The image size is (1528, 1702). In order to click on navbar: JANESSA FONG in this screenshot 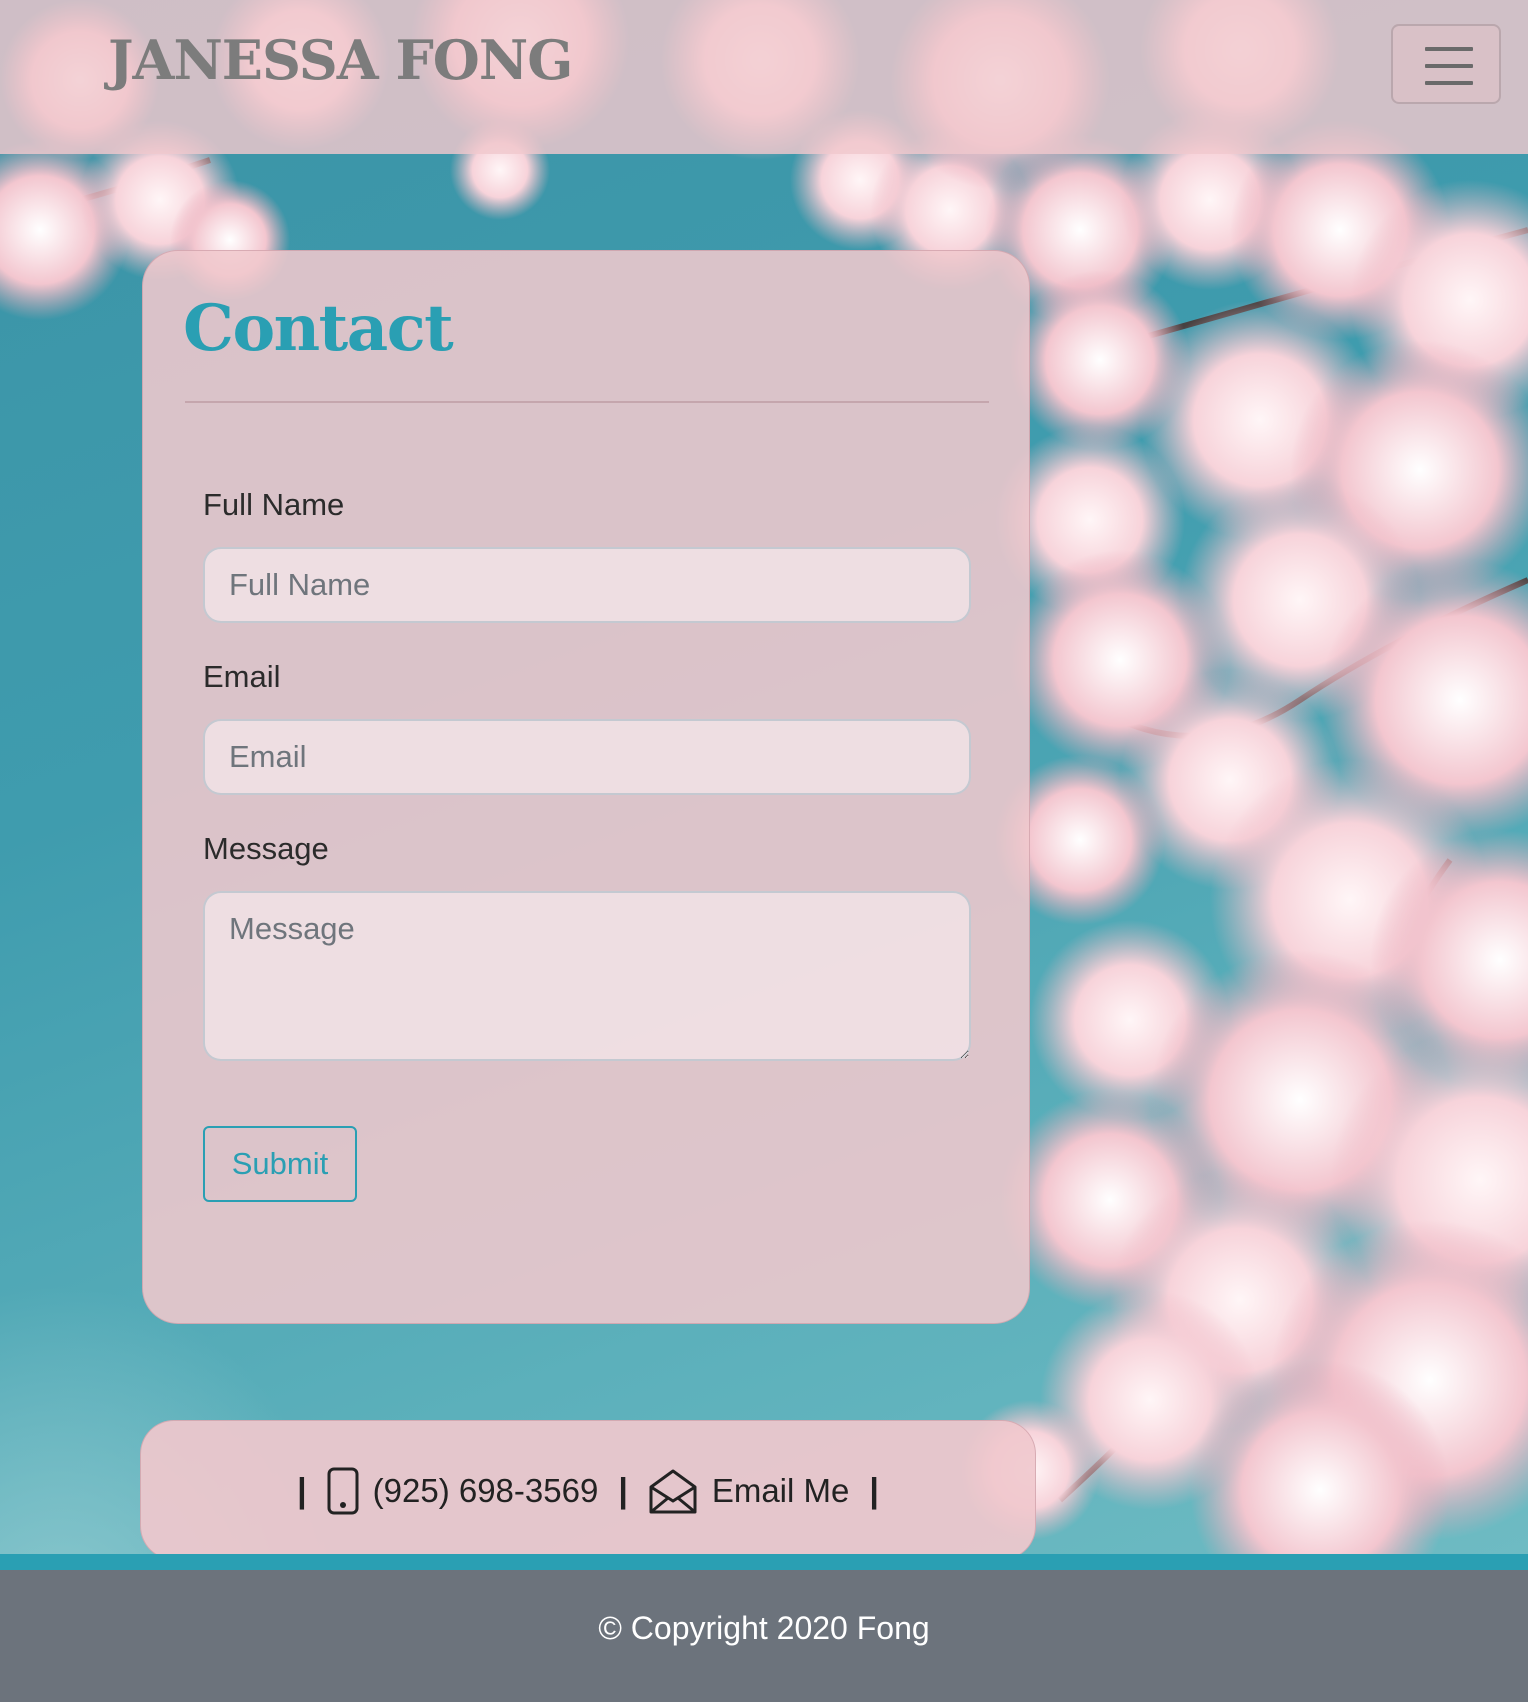, I will do `click(764, 77)`.